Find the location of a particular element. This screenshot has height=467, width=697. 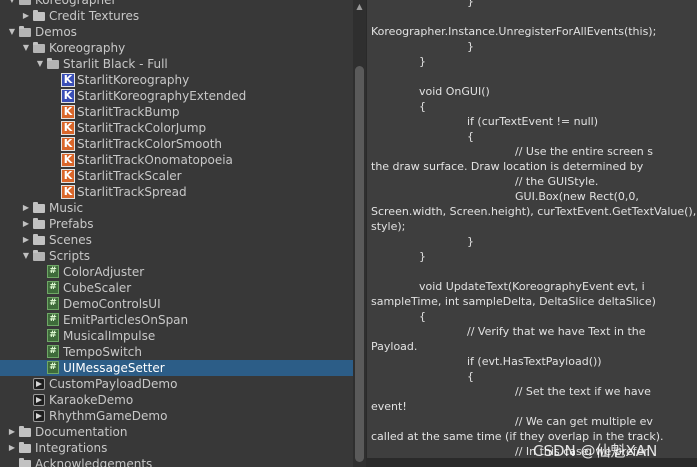

tree-row: KaraokeDemo is located at coordinates (176, 400).